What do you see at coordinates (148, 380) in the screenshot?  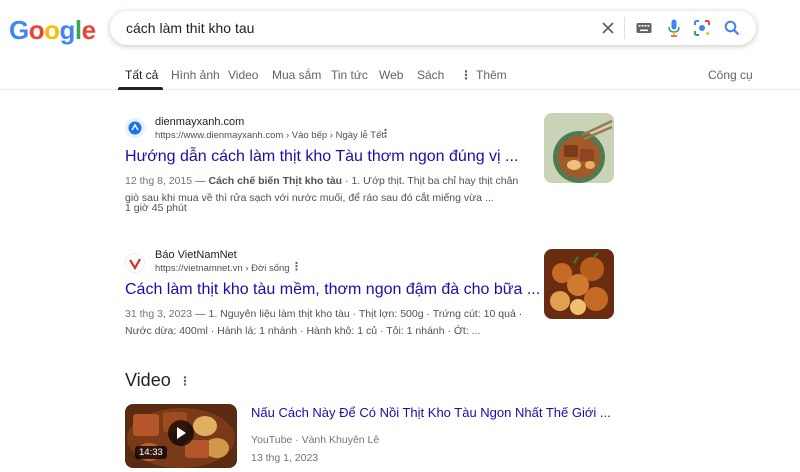 I see `video-section-heading: Video` at bounding box center [148, 380].